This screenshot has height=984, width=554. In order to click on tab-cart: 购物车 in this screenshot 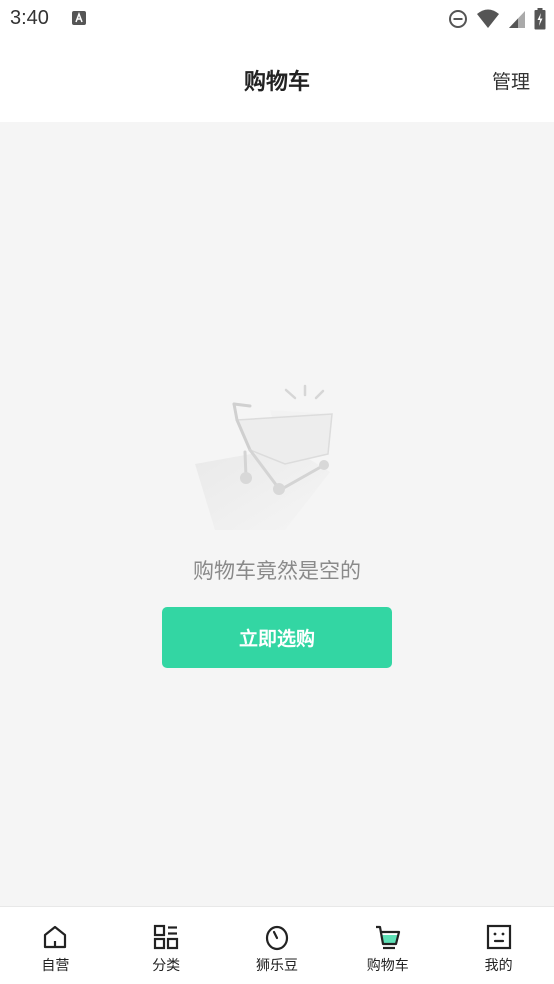, I will do `click(387, 945)`.